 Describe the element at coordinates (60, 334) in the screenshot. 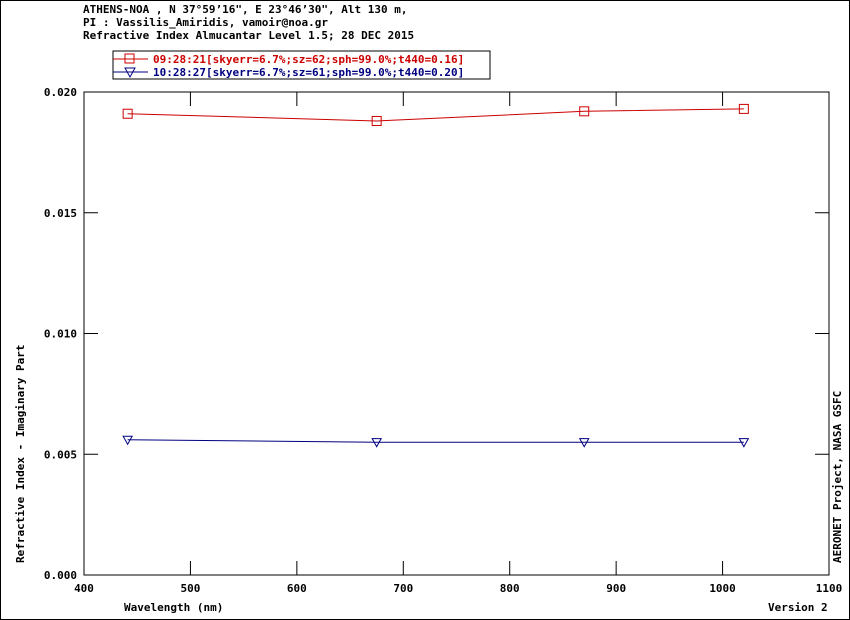

I see `y-tick-label: 0.010` at that location.